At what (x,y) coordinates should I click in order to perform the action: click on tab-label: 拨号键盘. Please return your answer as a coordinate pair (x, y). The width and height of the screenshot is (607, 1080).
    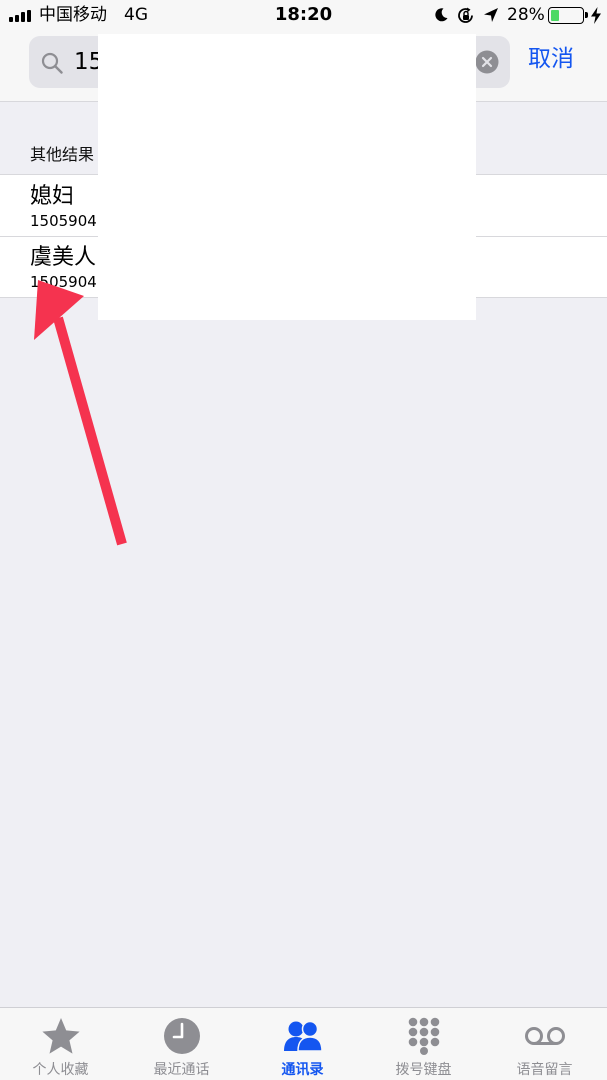
    Looking at the image, I should click on (423, 1070).